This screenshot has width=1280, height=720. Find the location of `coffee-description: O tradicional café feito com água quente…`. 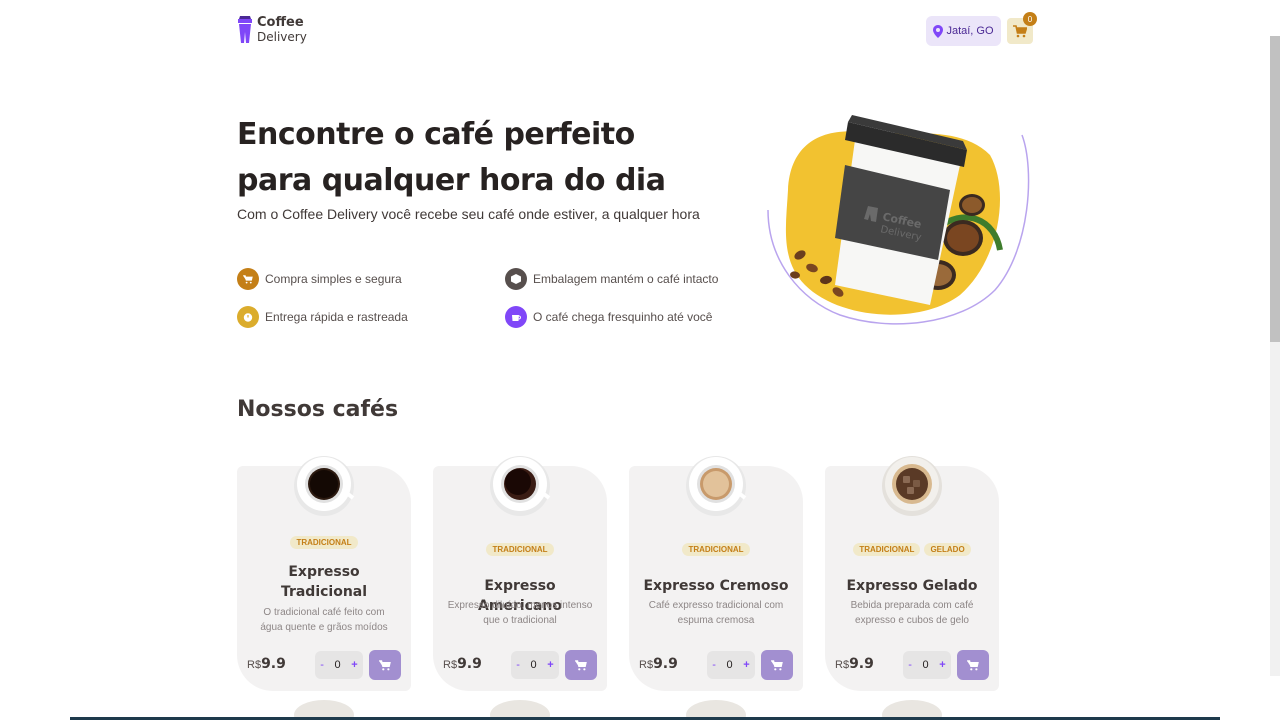

coffee-description: O tradicional café feito com água quente… is located at coordinates (324, 620).